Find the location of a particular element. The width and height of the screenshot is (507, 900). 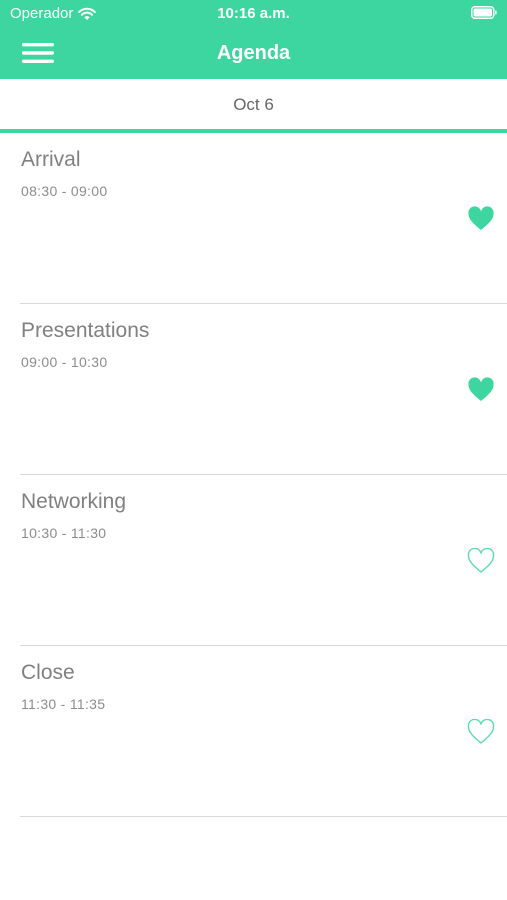

date-tab-bar: Oct 6 is located at coordinates (253, 106).